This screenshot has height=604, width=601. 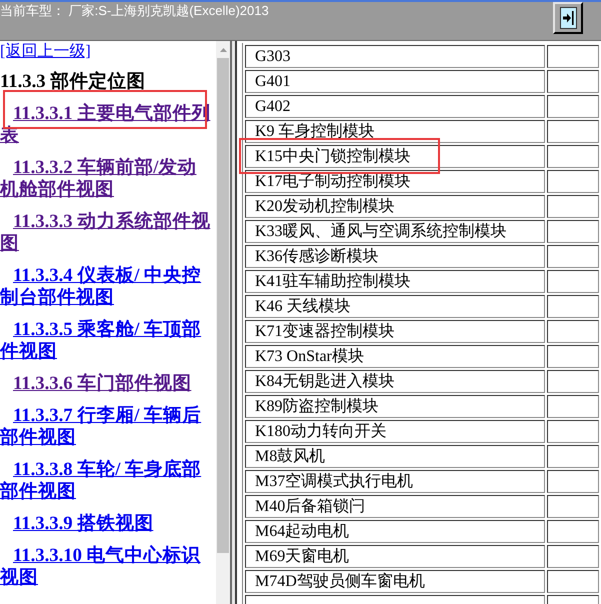 What do you see at coordinates (106, 427) in the screenshot?
I see `section-link: 11.3.3.7 行李厢/ 车辆后部件视图` at bounding box center [106, 427].